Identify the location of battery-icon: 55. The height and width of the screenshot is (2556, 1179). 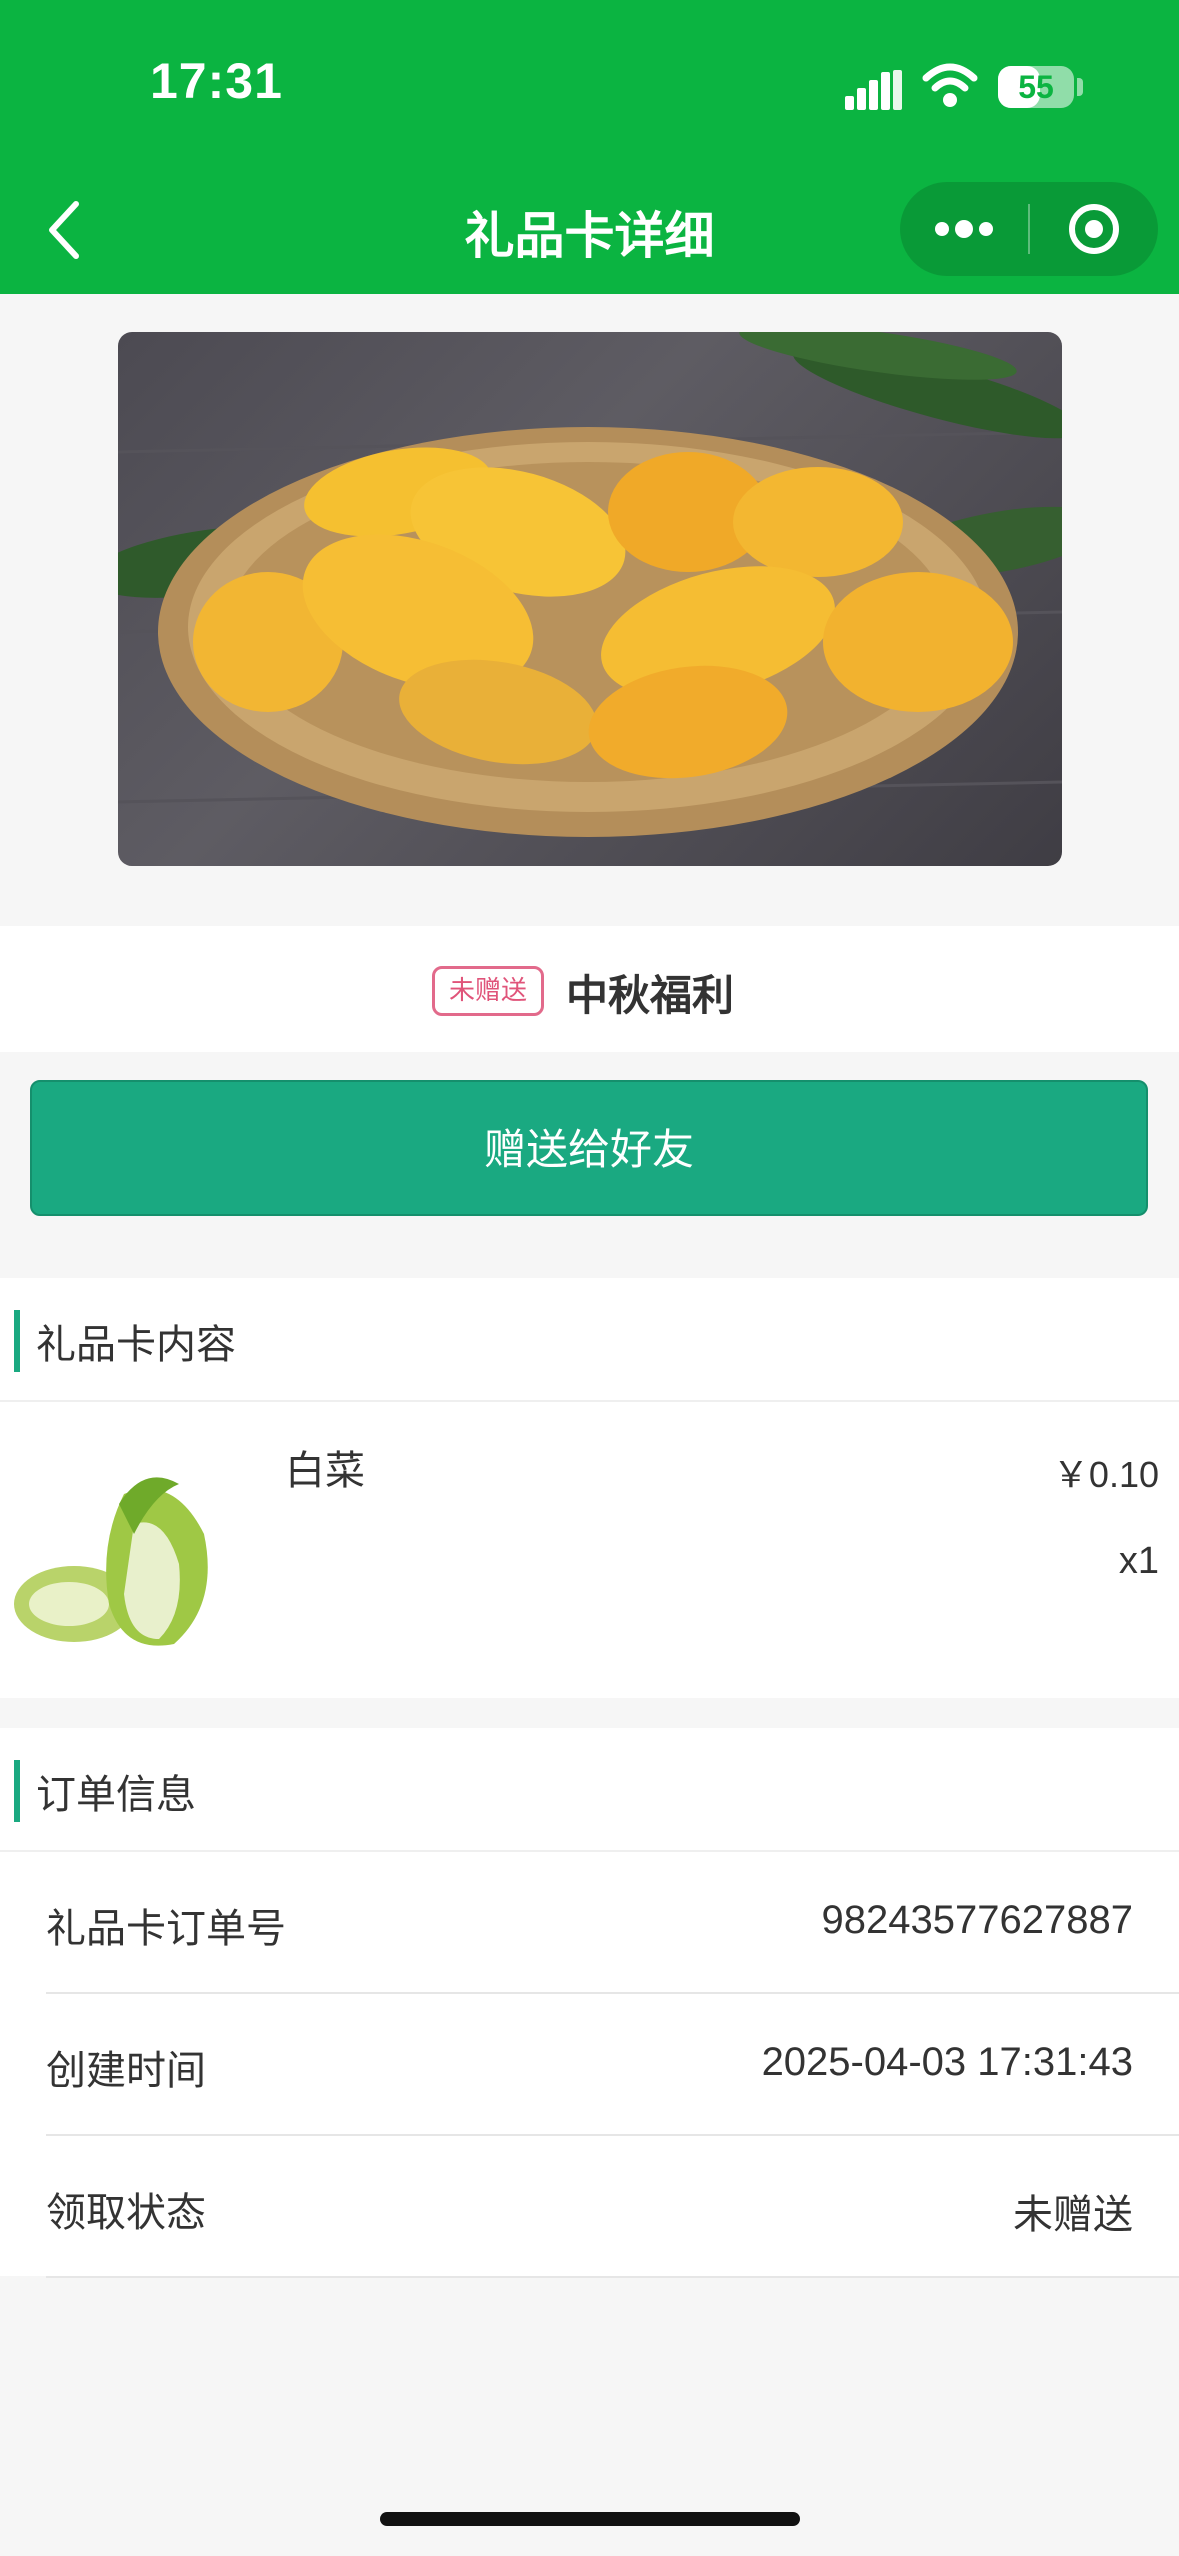
(1036, 87).